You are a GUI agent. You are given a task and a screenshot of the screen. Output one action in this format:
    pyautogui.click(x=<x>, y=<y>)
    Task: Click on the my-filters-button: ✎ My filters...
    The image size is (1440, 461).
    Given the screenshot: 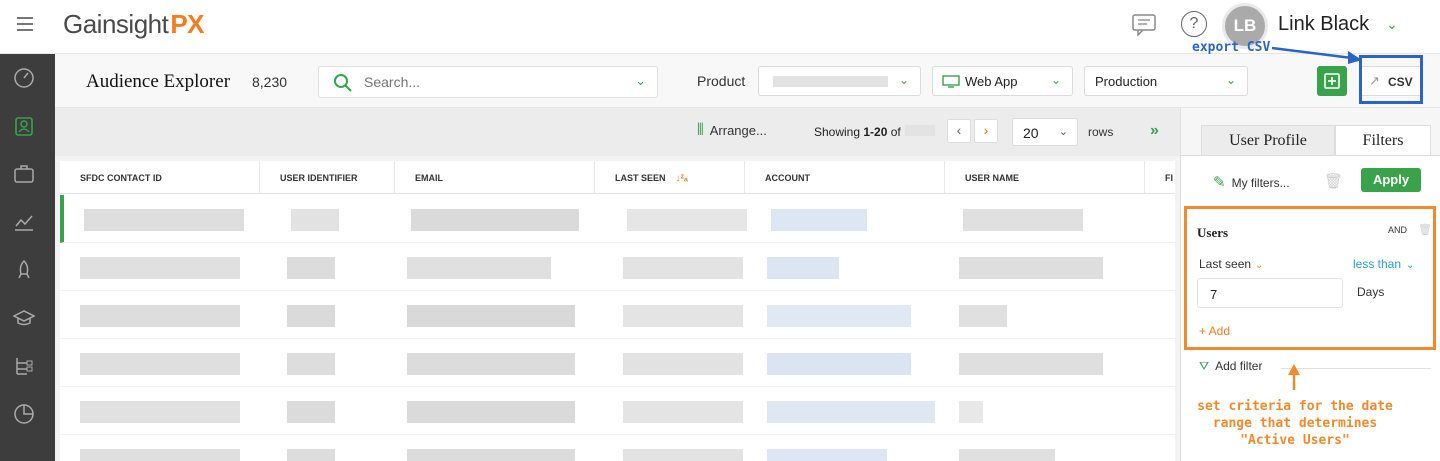 What is the action you would take?
    pyautogui.click(x=1251, y=182)
    